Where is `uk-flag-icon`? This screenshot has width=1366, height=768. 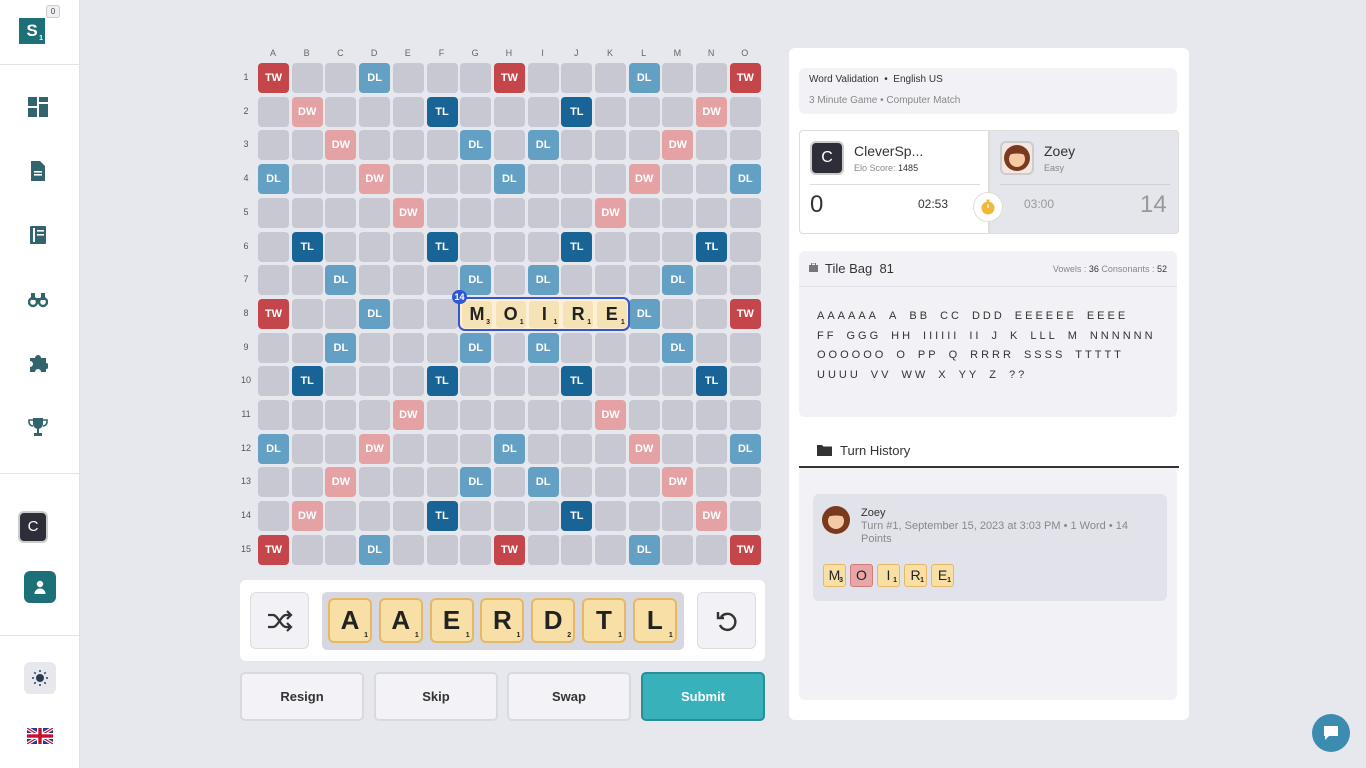 uk-flag-icon is located at coordinates (40, 736).